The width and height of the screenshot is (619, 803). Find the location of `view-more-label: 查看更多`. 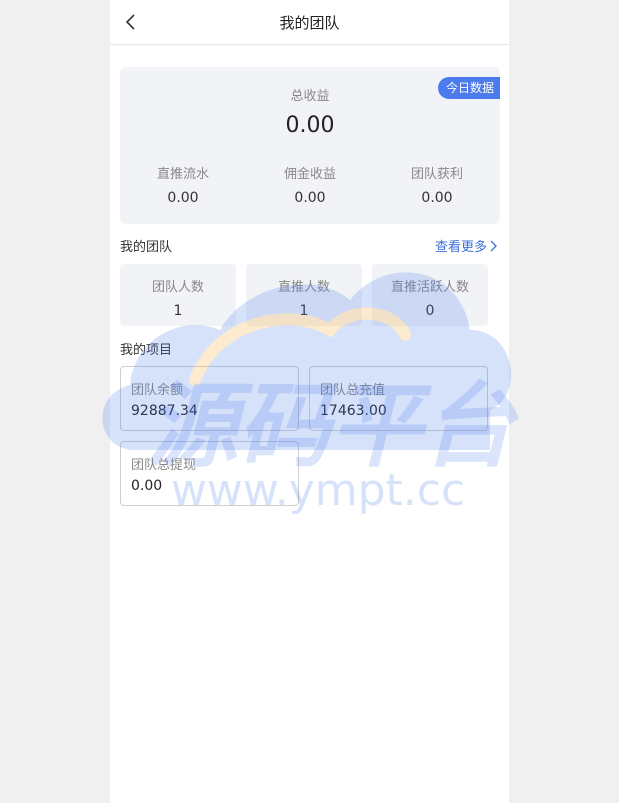

view-more-label: 查看更多 is located at coordinates (460, 247).